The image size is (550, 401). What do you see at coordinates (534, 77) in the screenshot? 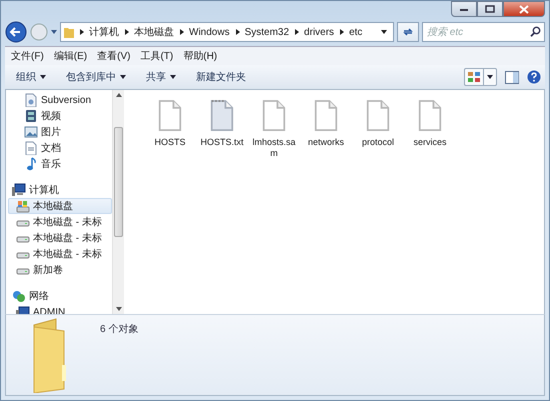
I see `help-icon` at bounding box center [534, 77].